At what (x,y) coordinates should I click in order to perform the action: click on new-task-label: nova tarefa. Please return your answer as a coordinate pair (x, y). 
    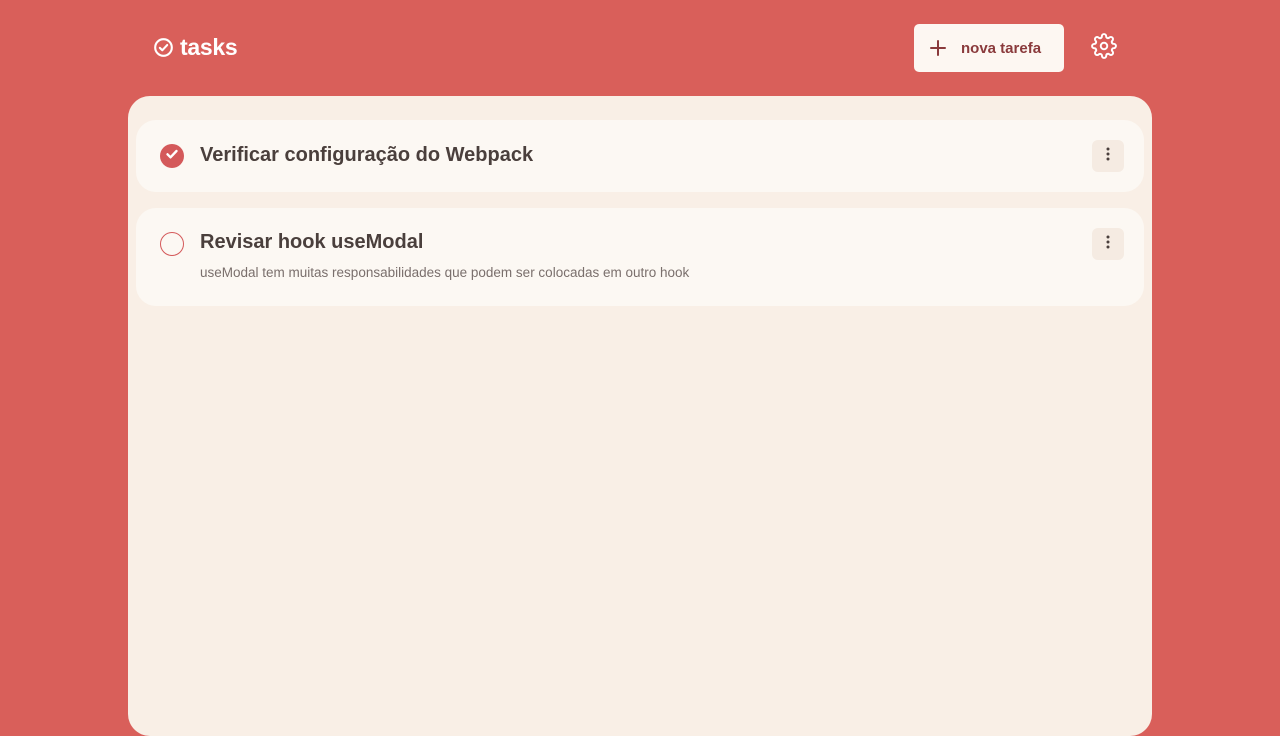
    Looking at the image, I should click on (1001, 48).